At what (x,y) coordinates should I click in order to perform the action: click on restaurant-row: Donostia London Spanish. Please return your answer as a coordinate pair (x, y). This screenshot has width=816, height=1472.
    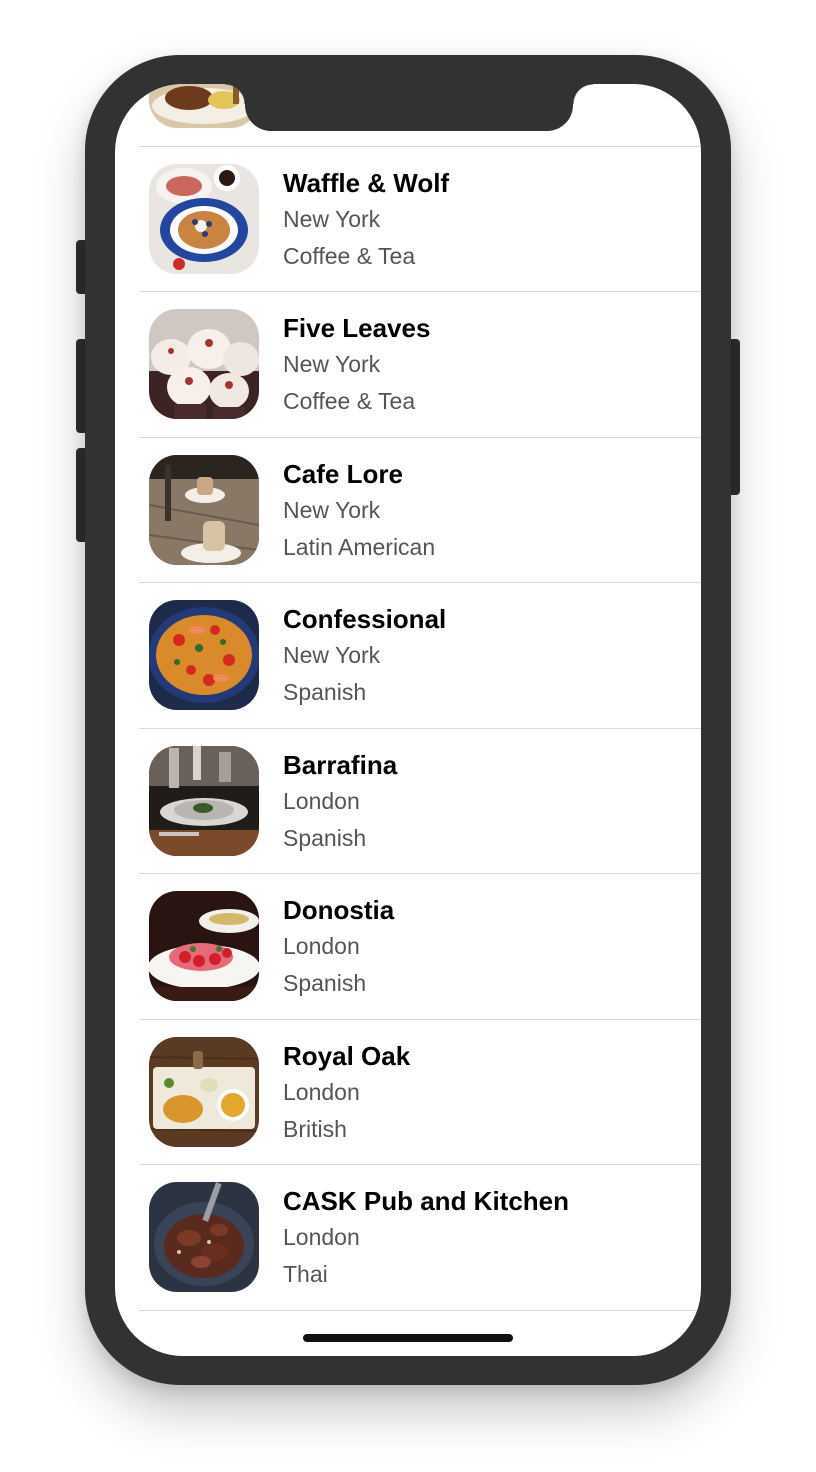
    Looking at the image, I should click on (420, 947).